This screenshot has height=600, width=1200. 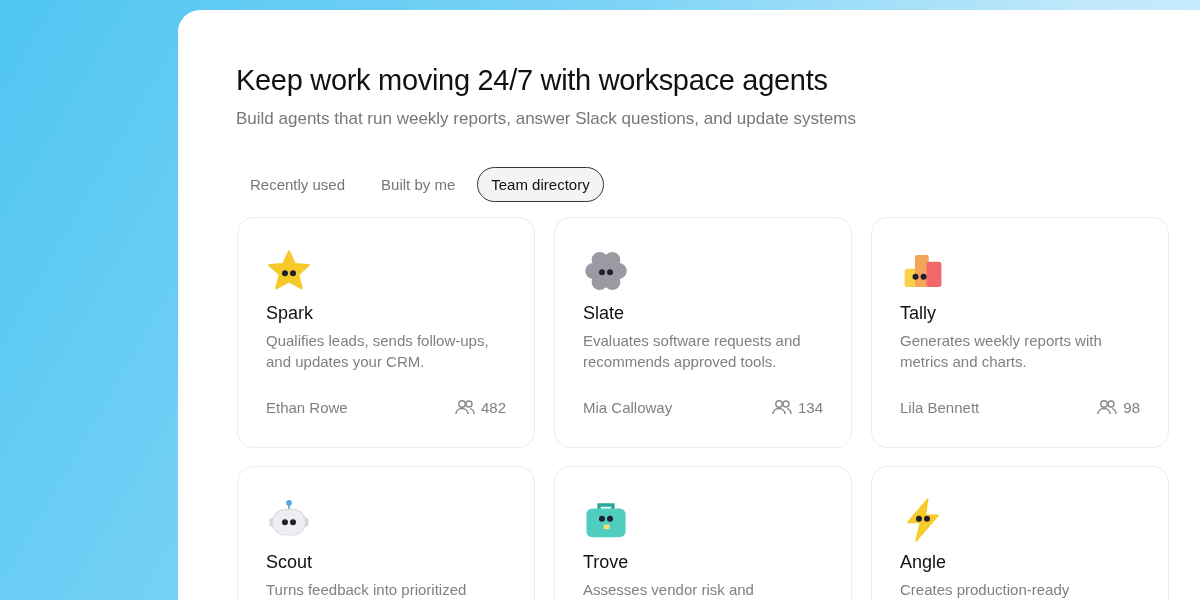 I want to click on agent-description: Qualifies leads, sends follow-ups, and updates your CRM., so click(x=378, y=351).